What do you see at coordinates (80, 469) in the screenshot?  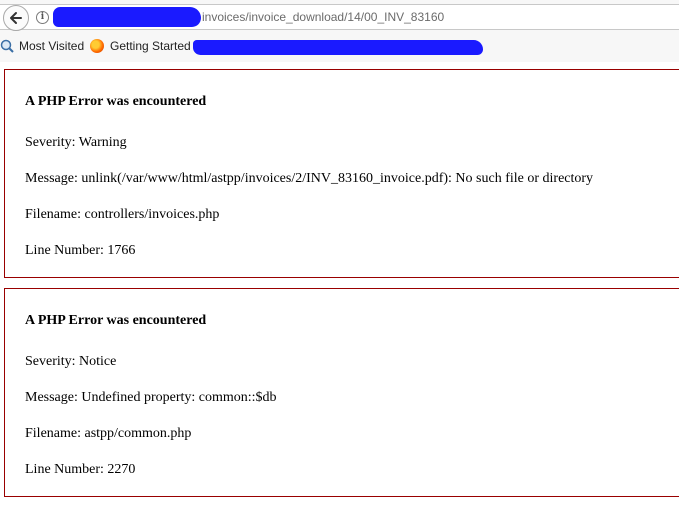 I see `error-line-number: Line Number: 2270` at bounding box center [80, 469].